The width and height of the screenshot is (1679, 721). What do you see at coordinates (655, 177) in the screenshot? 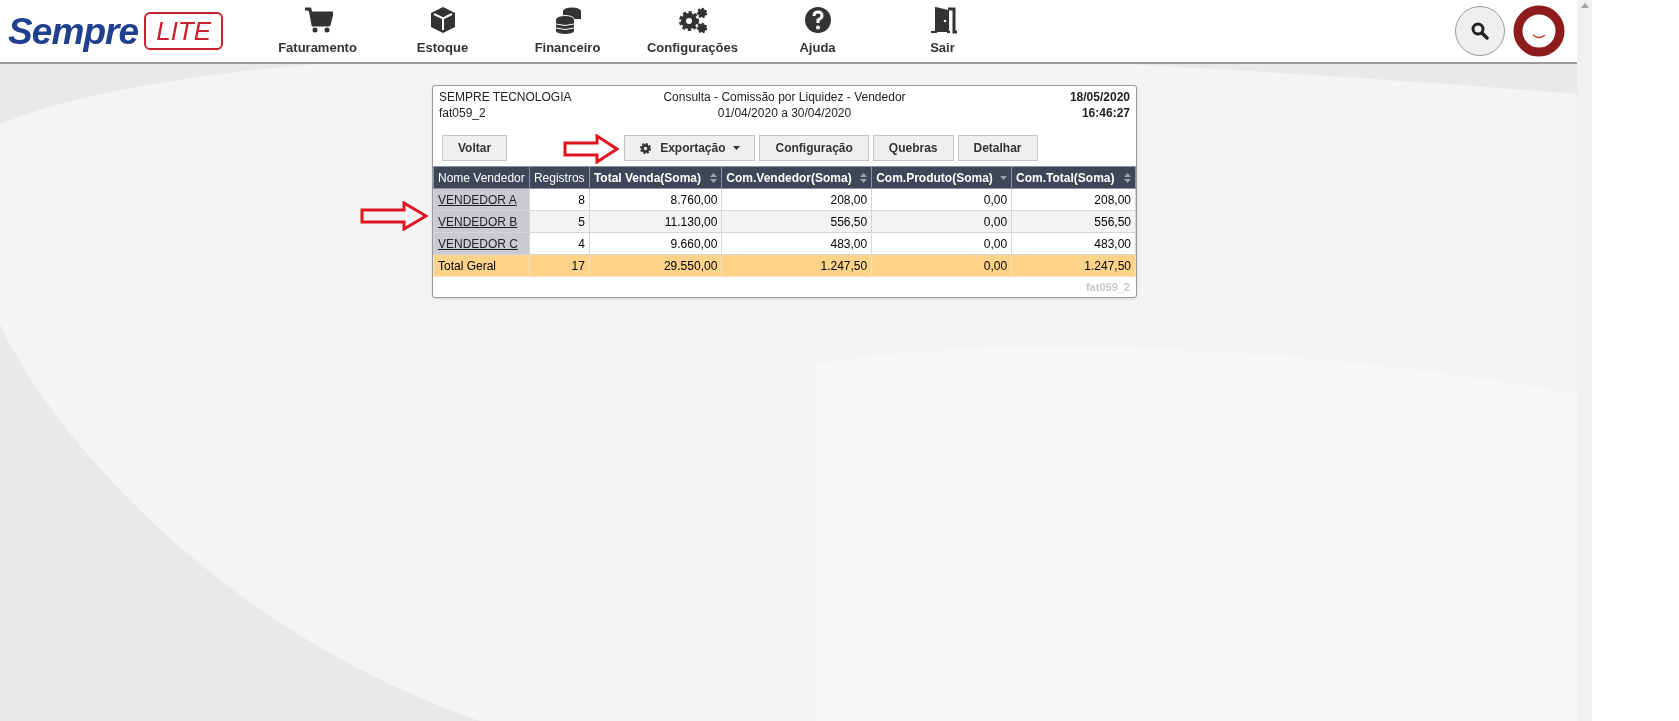
I see `column-header: Total Venda(Soma)` at bounding box center [655, 177].